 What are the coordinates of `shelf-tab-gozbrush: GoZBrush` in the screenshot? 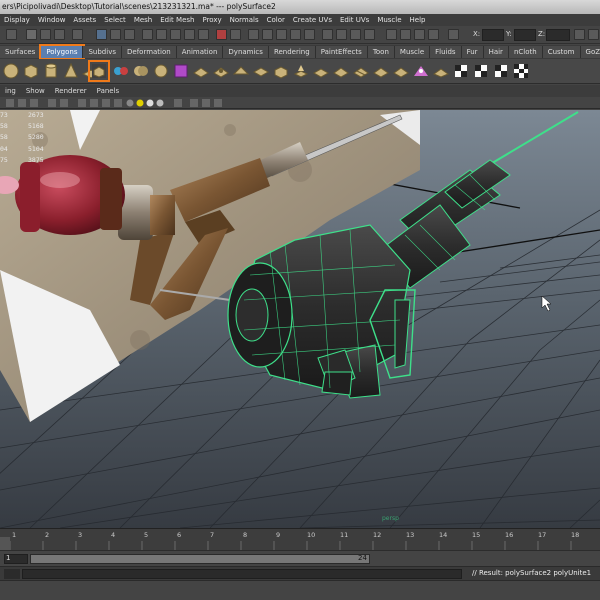 It's located at (590, 52).